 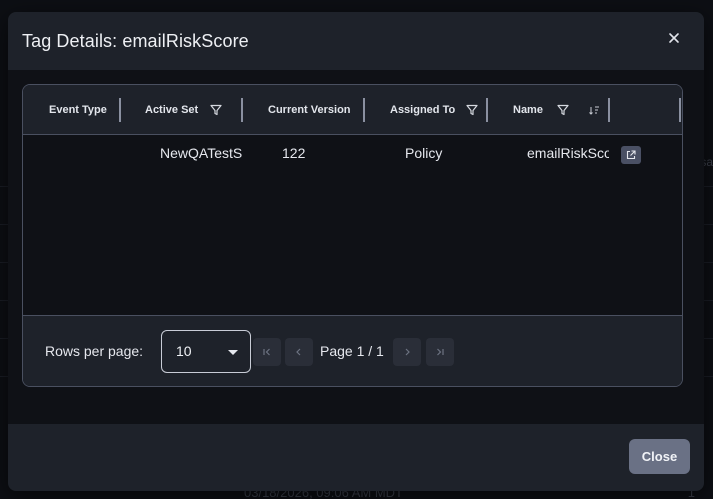 What do you see at coordinates (659, 456) in the screenshot?
I see `close-button: Close` at bounding box center [659, 456].